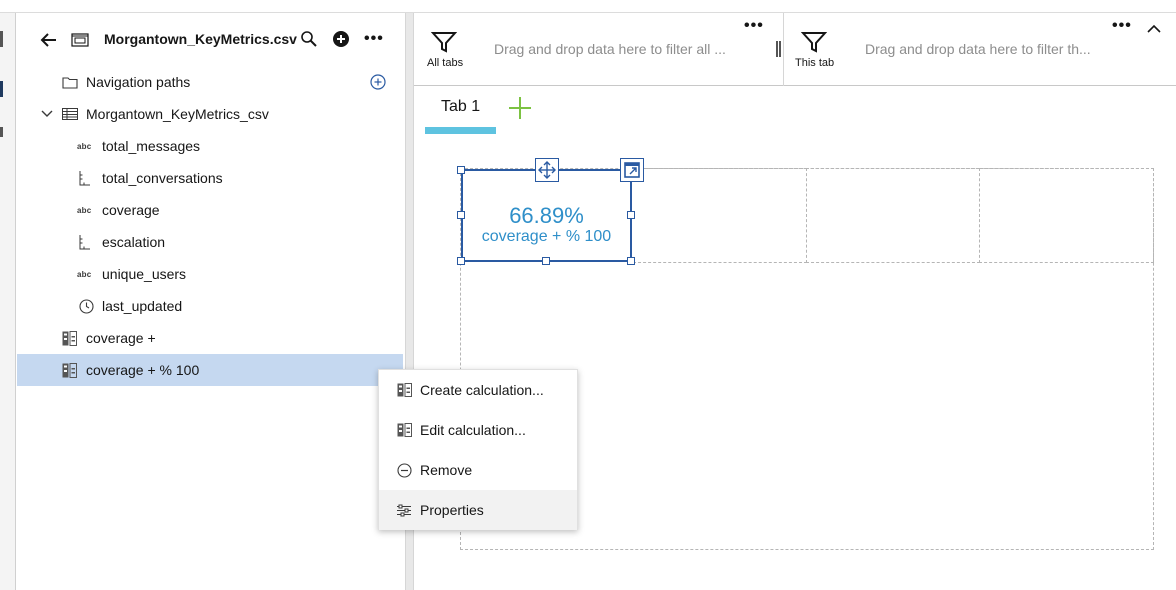 Image resolution: width=1176 pixels, height=590 pixels. I want to click on tree-item-label: Navigation paths, so click(138, 82).